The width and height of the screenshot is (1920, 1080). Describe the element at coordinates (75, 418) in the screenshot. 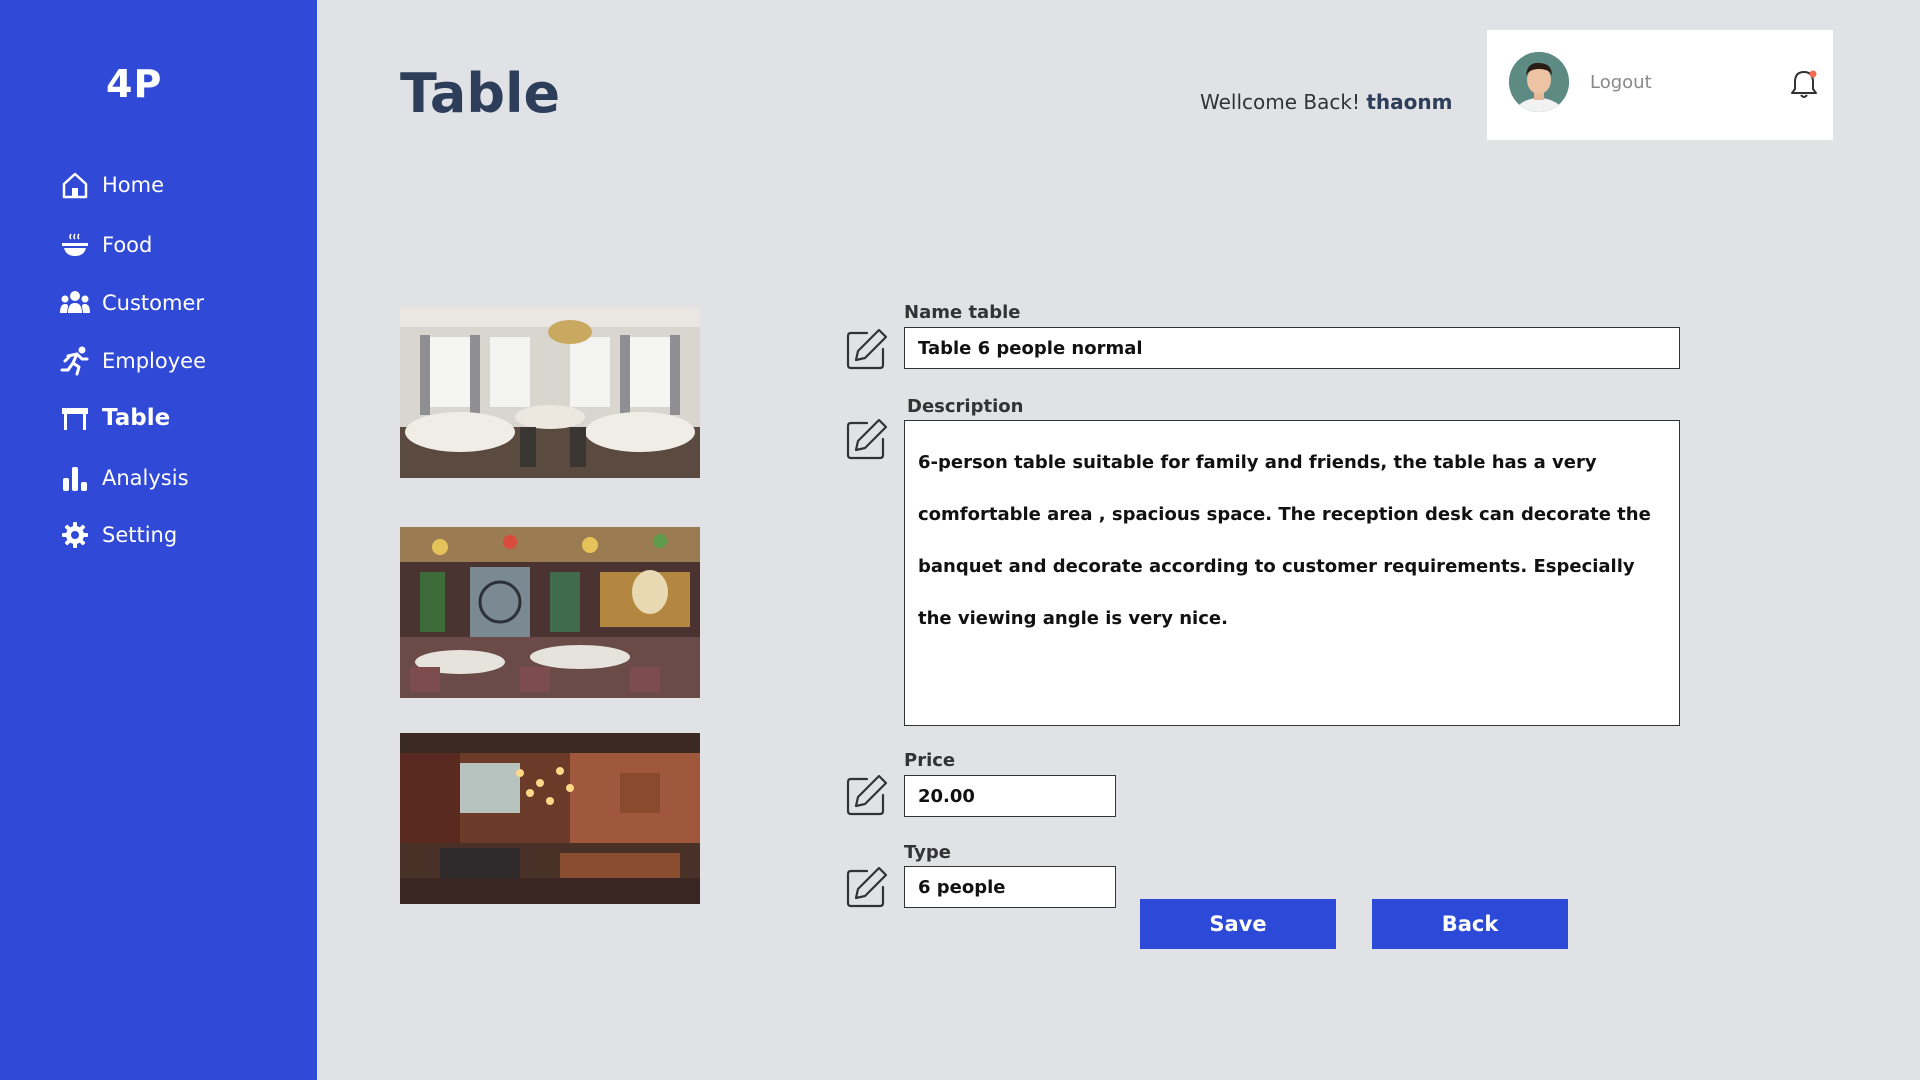

I see `table-icon` at that location.